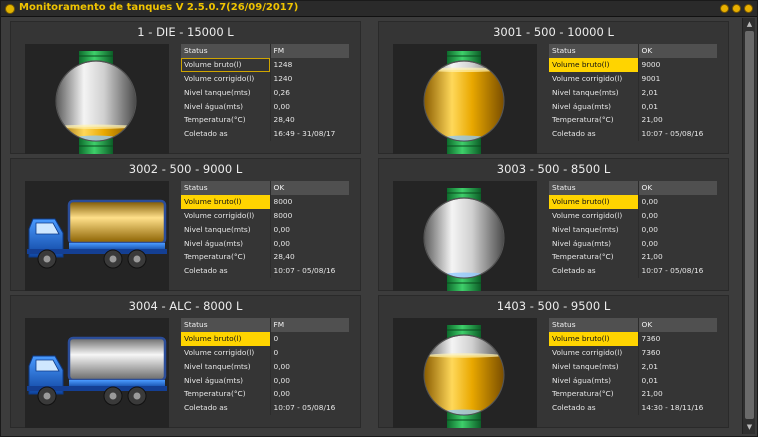  I want to click on scroll-thumb, so click(749, 225).